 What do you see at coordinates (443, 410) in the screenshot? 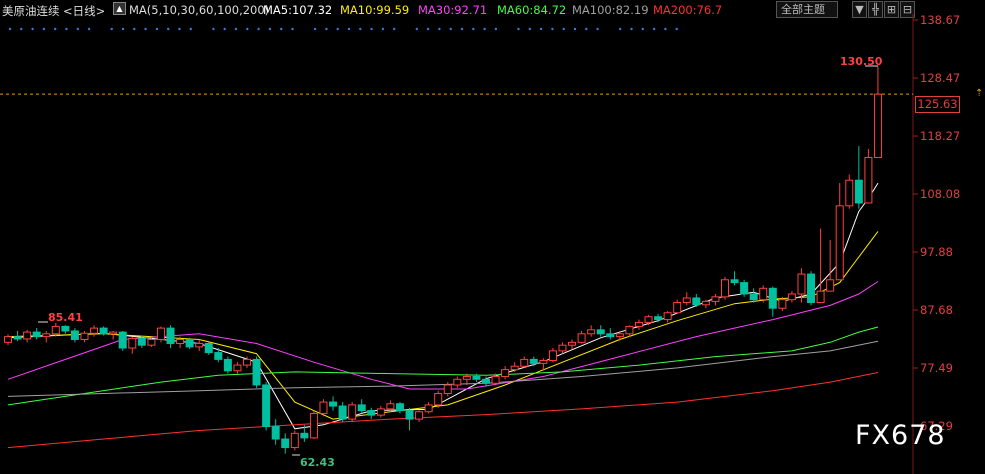
I see `ma-line-ma200` at bounding box center [443, 410].